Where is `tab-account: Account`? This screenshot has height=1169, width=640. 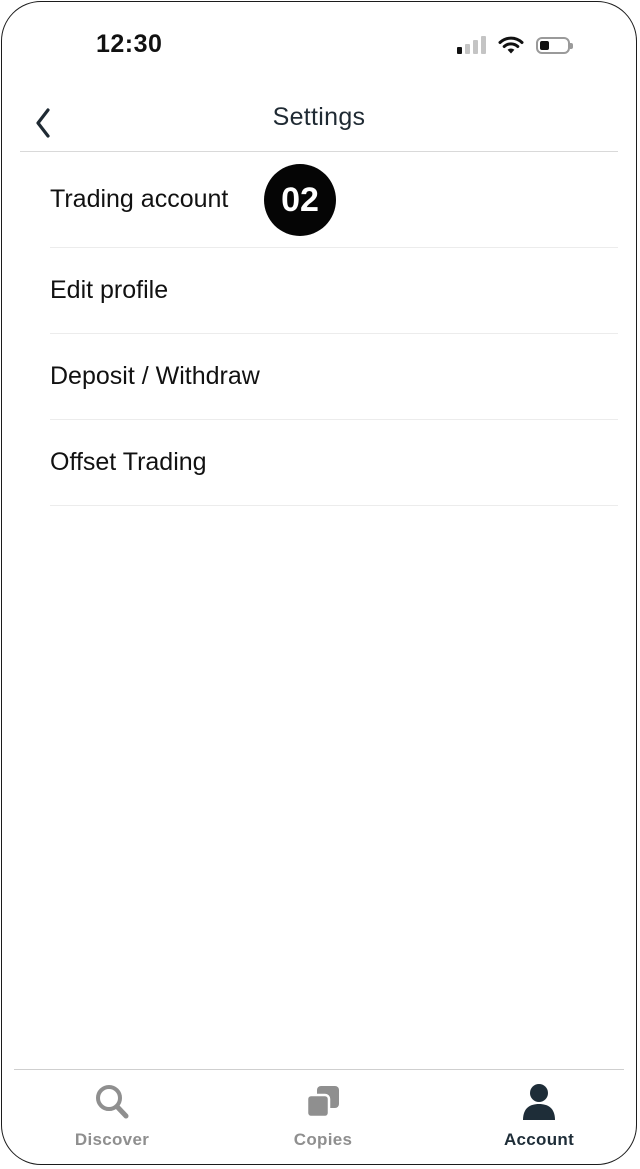 tab-account: Account is located at coordinates (539, 1115).